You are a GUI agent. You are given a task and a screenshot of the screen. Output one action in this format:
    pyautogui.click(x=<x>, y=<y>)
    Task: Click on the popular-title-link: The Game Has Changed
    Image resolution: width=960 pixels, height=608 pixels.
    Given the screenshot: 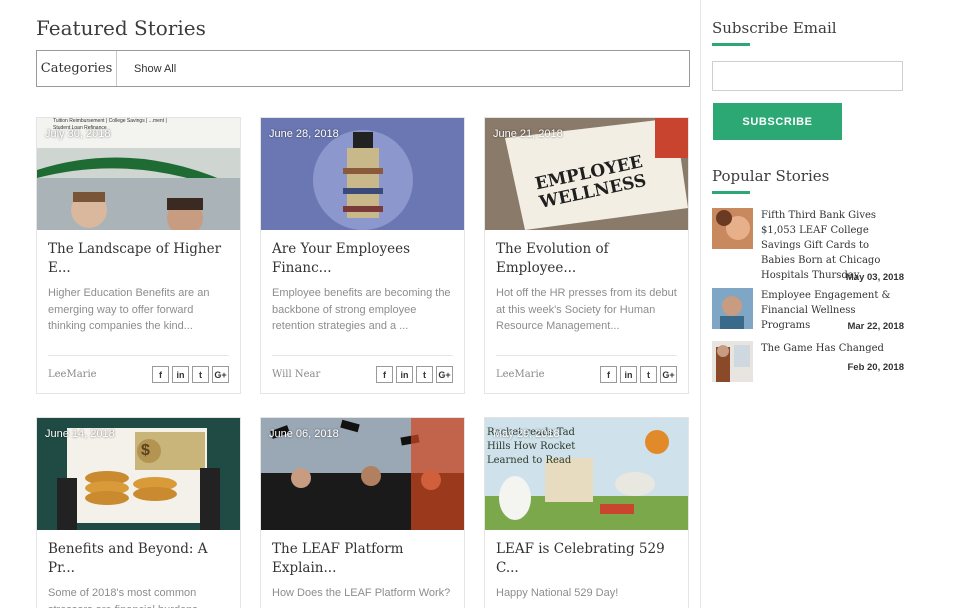 What is the action you would take?
    pyautogui.click(x=832, y=348)
    